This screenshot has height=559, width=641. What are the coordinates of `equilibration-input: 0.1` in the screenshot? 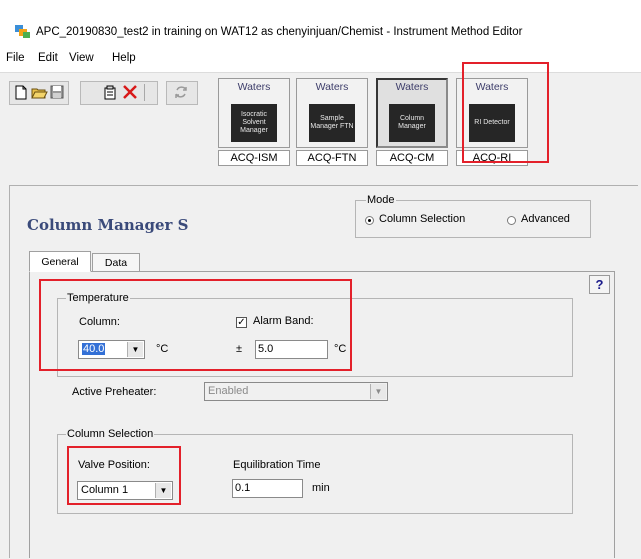 It's located at (267, 488).